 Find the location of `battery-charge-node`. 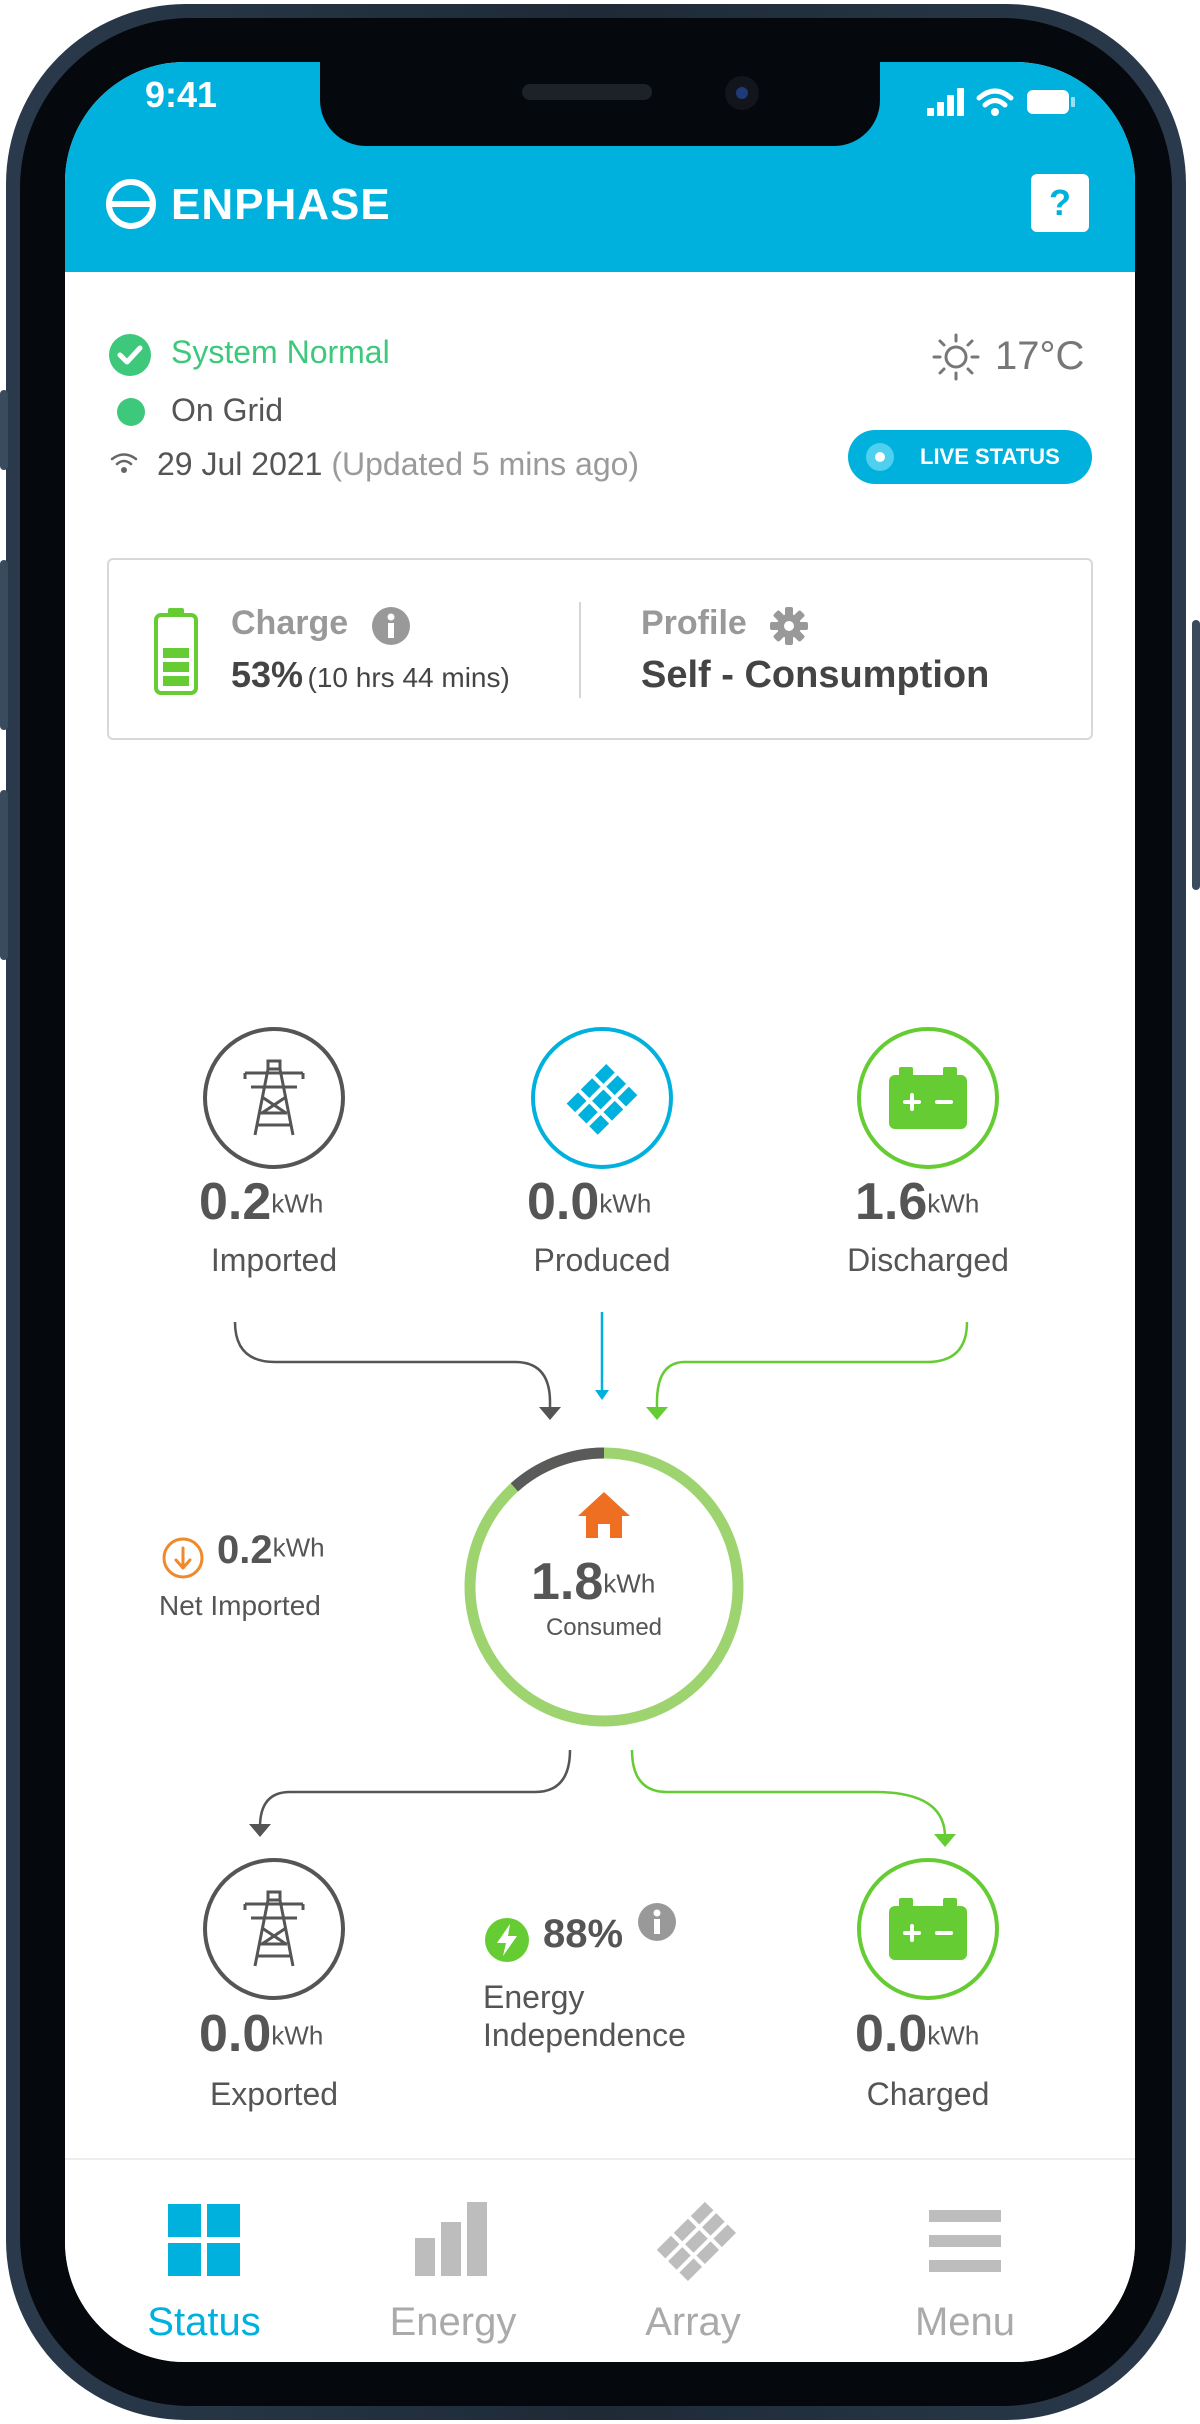

battery-charge-node is located at coordinates (928, 1929).